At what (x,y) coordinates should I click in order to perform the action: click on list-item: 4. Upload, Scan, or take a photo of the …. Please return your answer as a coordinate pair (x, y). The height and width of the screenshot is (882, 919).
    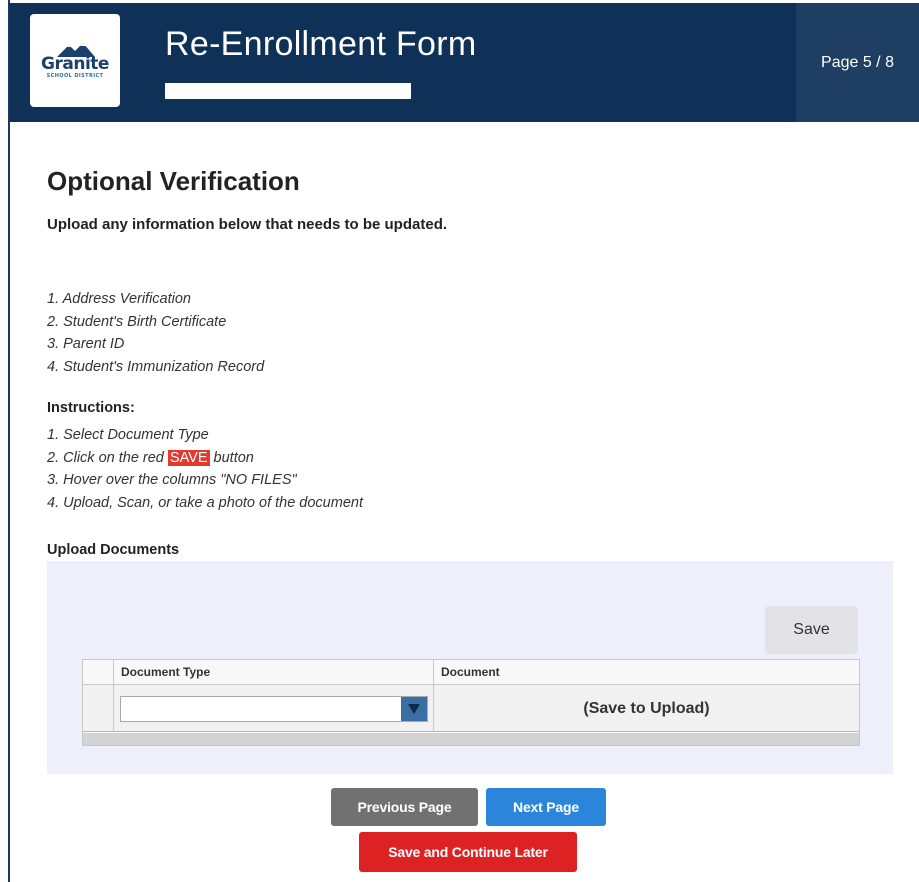
    Looking at the image, I should click on (205, 502).